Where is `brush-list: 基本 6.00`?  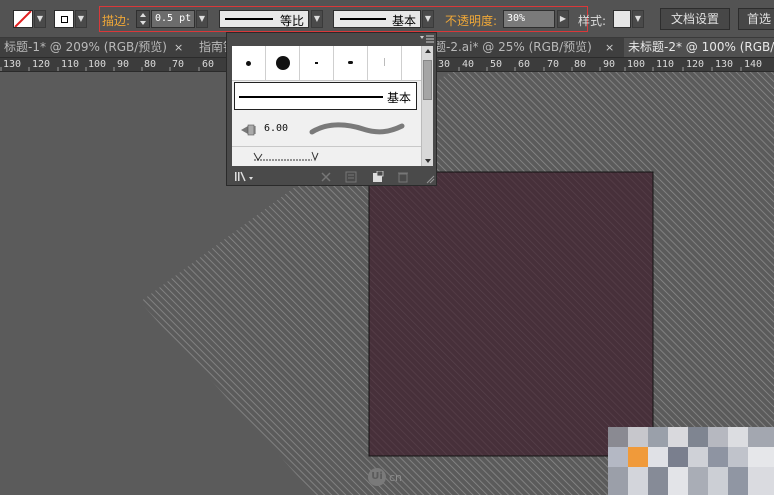
brush-list: 基本 6.00 is located at coordinates (326, 106).